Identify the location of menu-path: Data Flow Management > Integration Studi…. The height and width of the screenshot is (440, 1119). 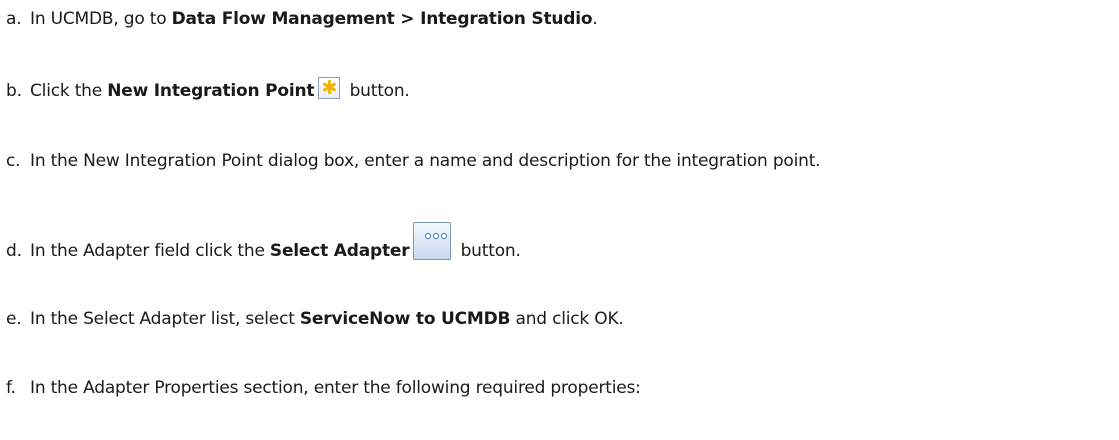
(382, 19).